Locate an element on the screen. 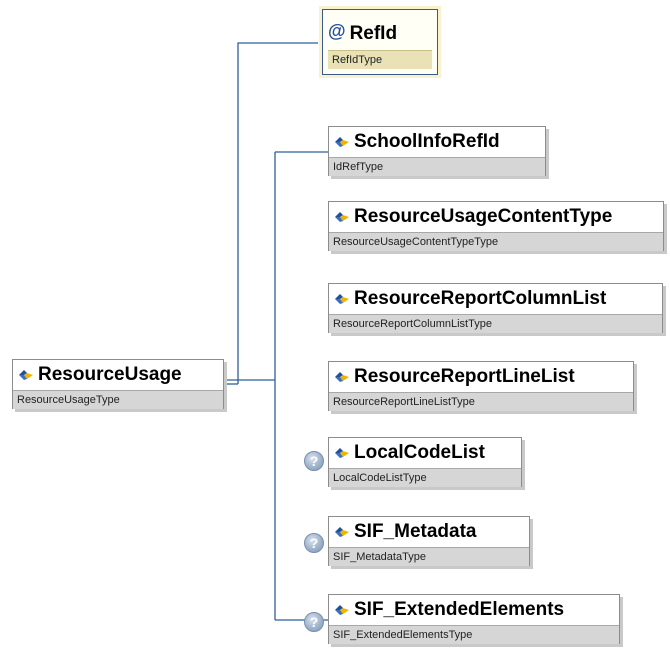 The height and width of the screenshot is (650, 670). child-element-name: ResourceReportColumnList is located at coordinates (480, 298).